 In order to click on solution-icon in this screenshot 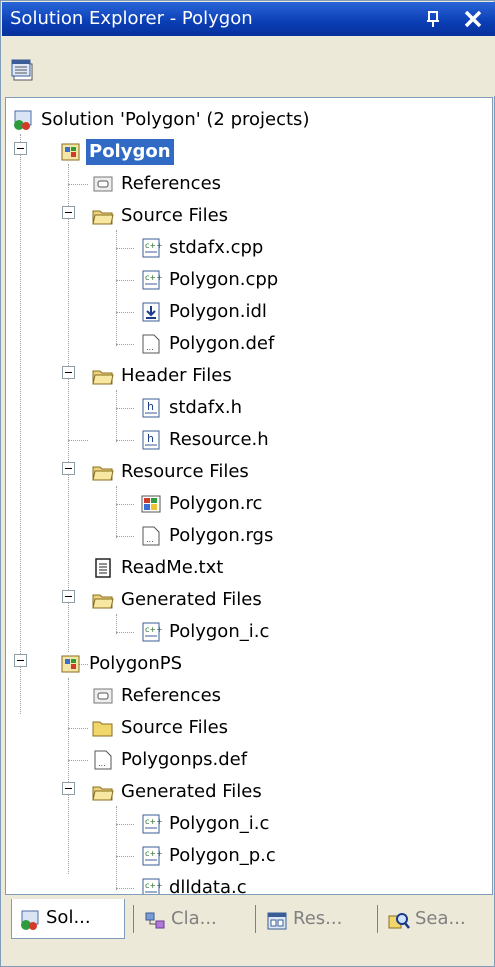, I will do `click(23, 120)`.